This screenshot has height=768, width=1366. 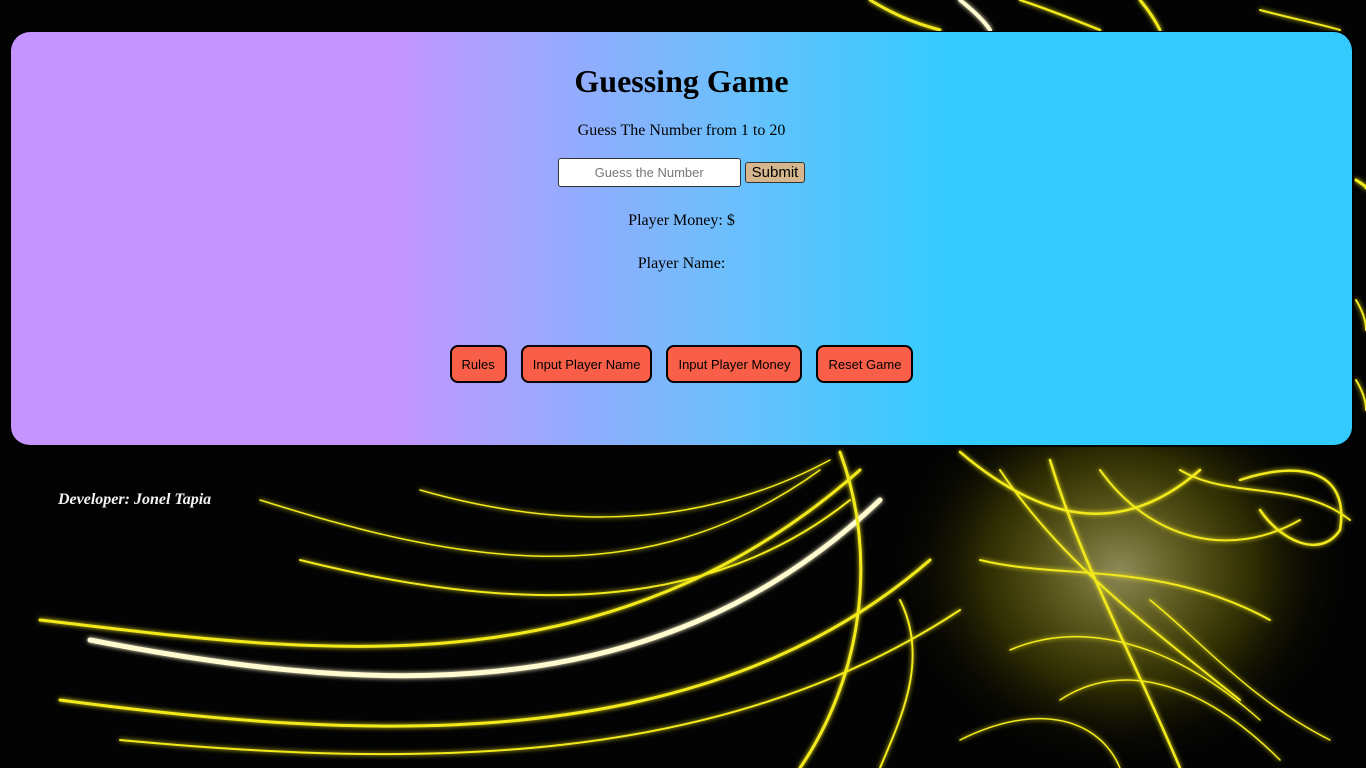 I want to click on developer-name: Jonel Tapia, so click(x=172, y=499).